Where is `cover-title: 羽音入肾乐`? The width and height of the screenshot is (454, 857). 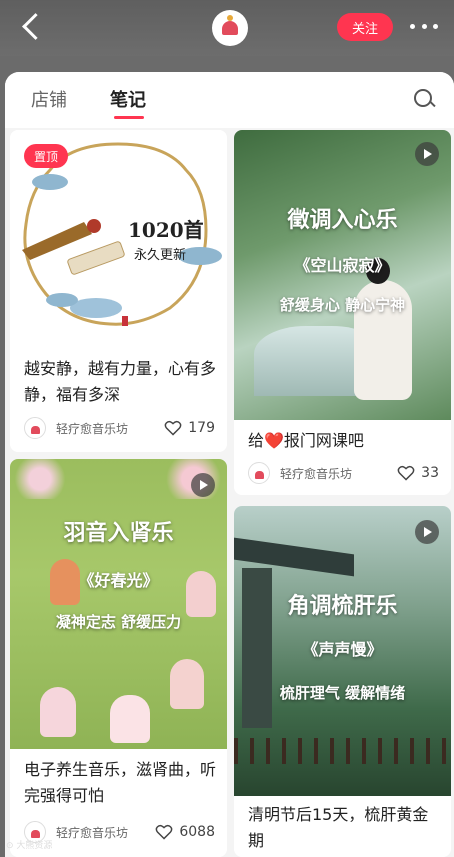
cover-title: 羽音入肾乐 is located at coordinates (118, 533).